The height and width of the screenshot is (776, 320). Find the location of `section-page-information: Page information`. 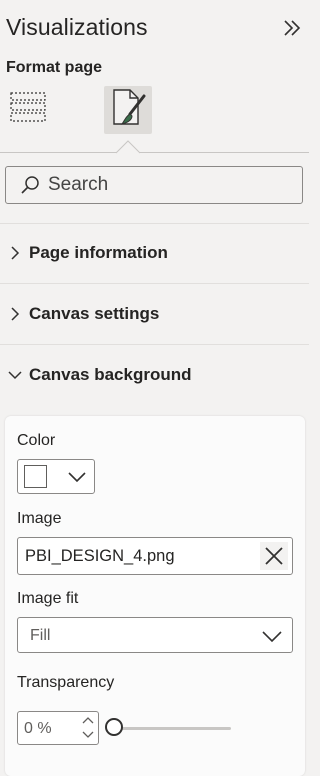

section-page-information: Page information is located at coordinates (154, 253).